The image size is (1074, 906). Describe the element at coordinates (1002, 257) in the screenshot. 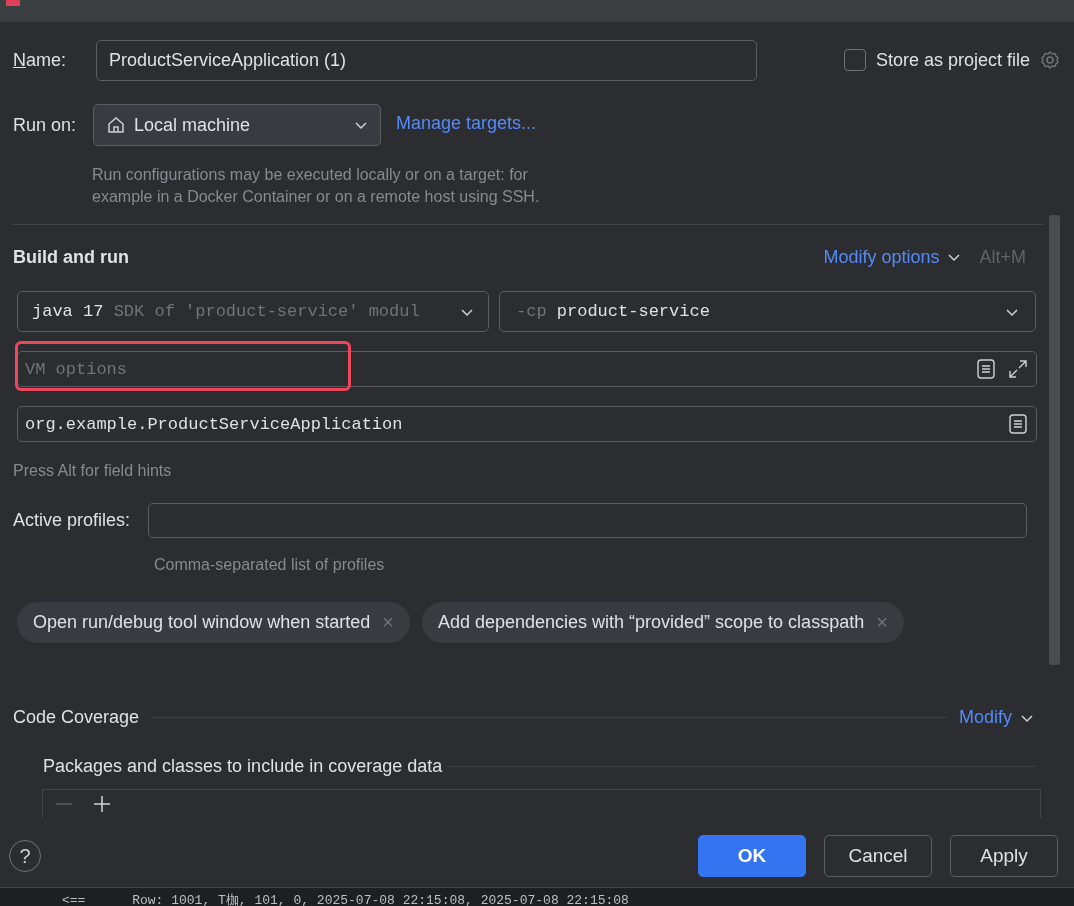

I see `shortcut-label: Alt+M` at that location.